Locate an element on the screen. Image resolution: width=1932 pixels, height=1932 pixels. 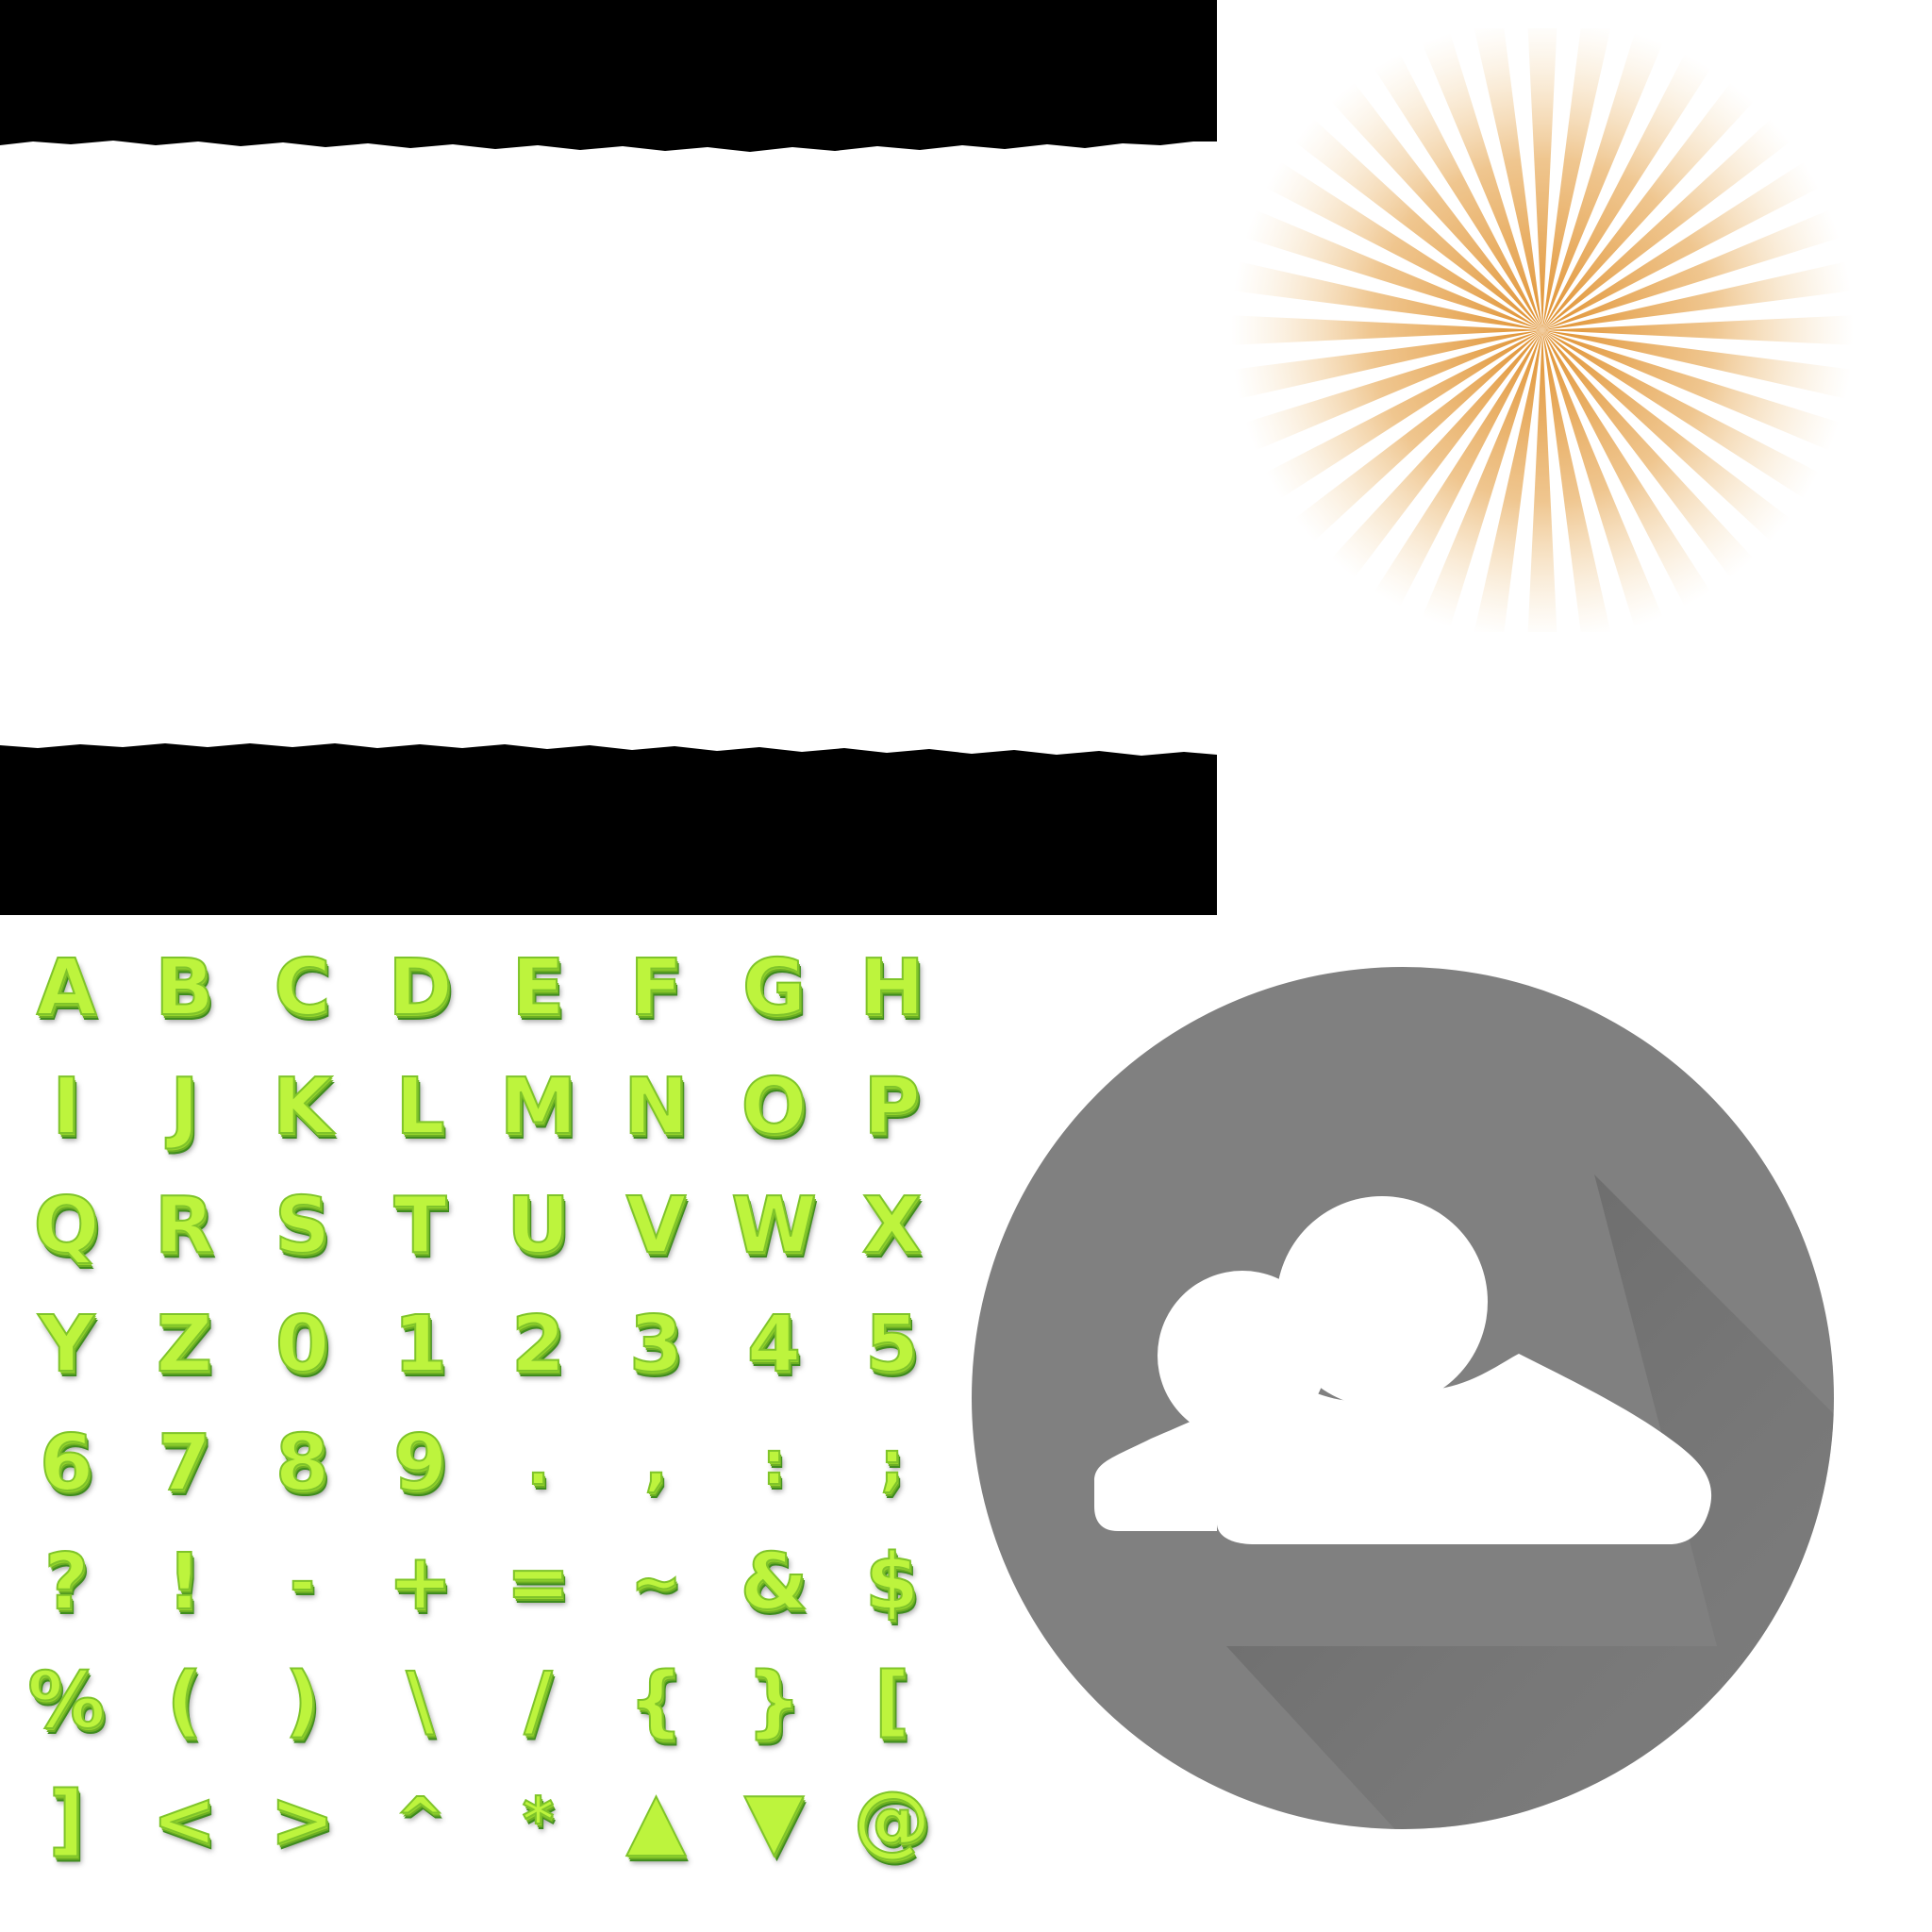
sunburst-icon is located at coordinates (1542, 330).